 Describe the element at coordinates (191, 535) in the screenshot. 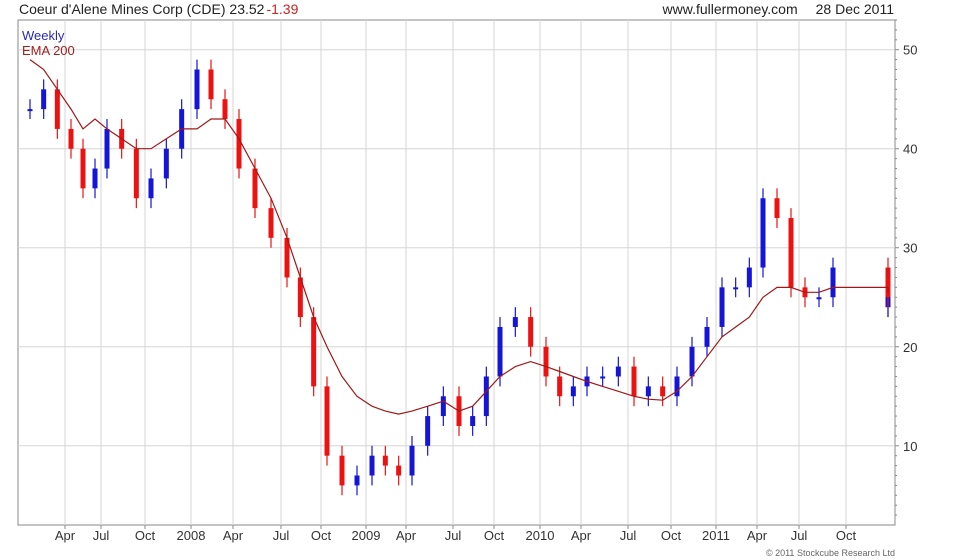

I see `x-tick-label: 2008` at that location.